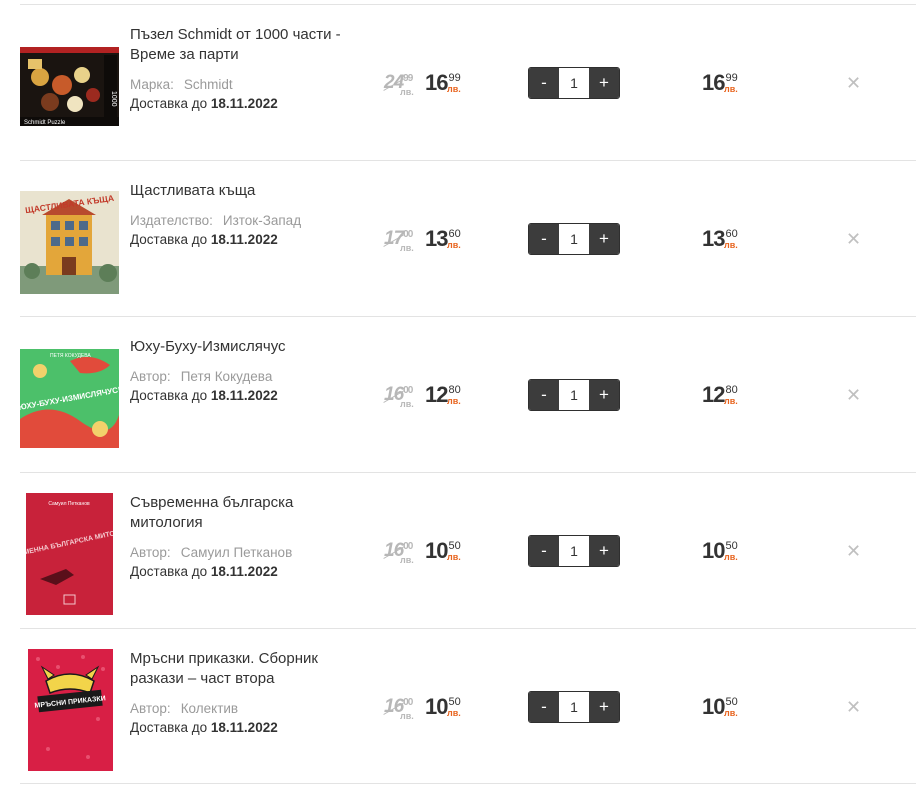 This screenshot has height=794, width=920. I want to click on total-dec: 60, so click(731, 234).